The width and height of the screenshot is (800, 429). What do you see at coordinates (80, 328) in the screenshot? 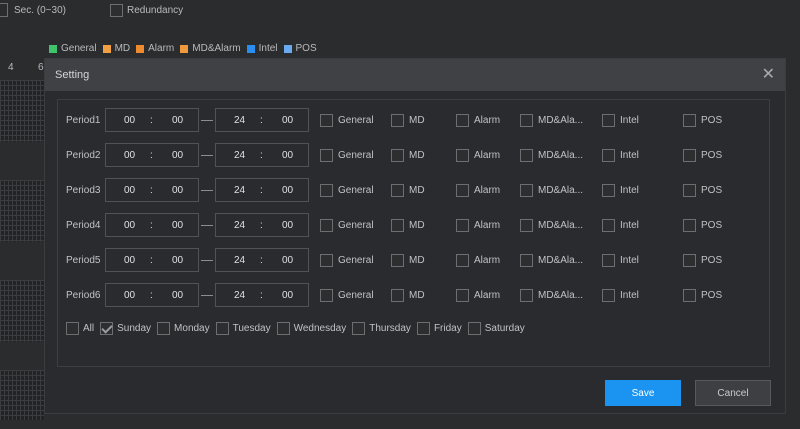
I see `day-option: All` at bounding box center [80, 328].